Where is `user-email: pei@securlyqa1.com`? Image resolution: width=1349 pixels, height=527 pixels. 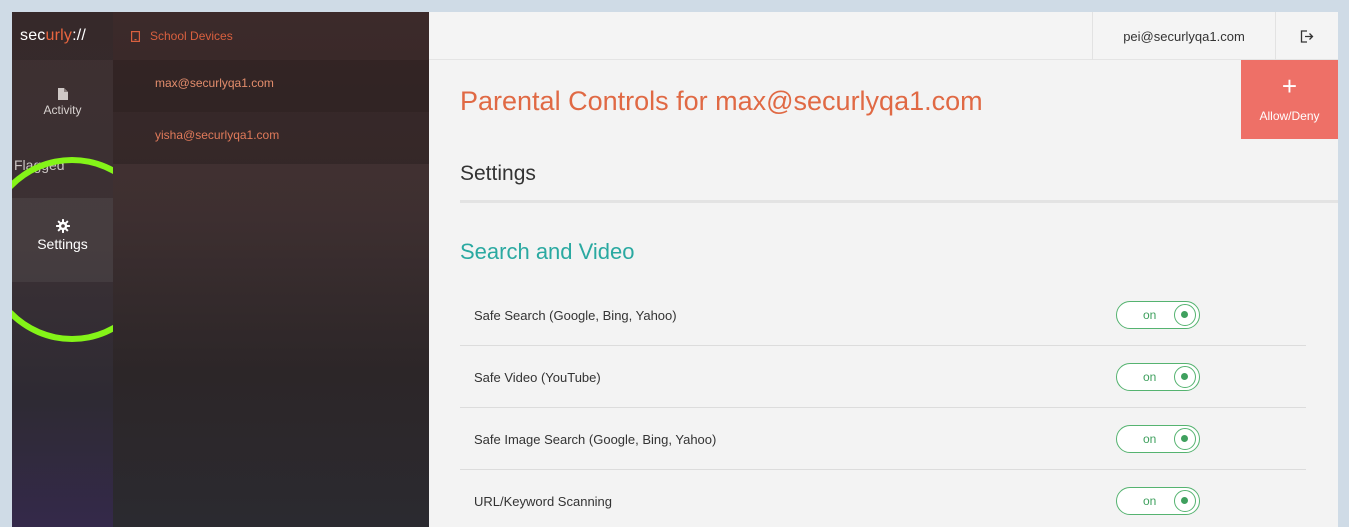
user-email: pei@securlyqa1.com is located at coordinates (1184, 36).